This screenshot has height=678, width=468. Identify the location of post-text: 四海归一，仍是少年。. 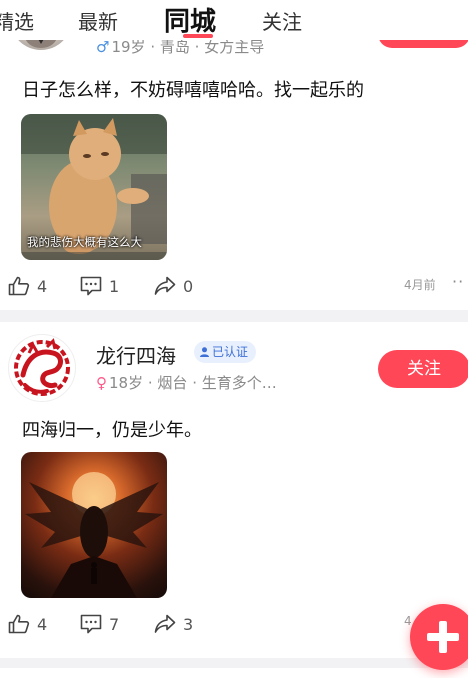
(112, 430).